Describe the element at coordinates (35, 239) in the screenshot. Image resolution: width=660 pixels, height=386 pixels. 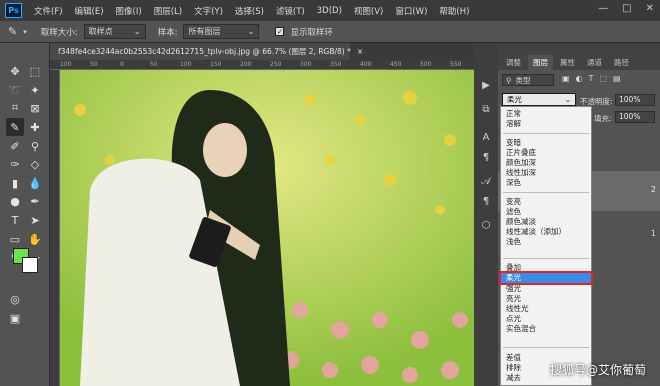
I see `hand-tool-icon: ✋` at that location.